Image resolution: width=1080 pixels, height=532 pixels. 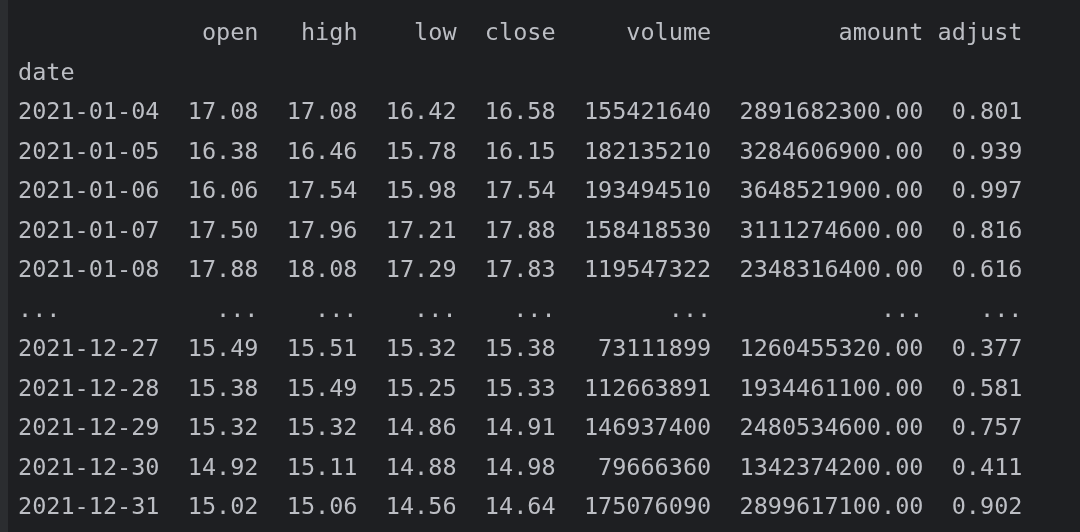 I want to click on index-label: 2021-12-30, so click(x=89, y=467).